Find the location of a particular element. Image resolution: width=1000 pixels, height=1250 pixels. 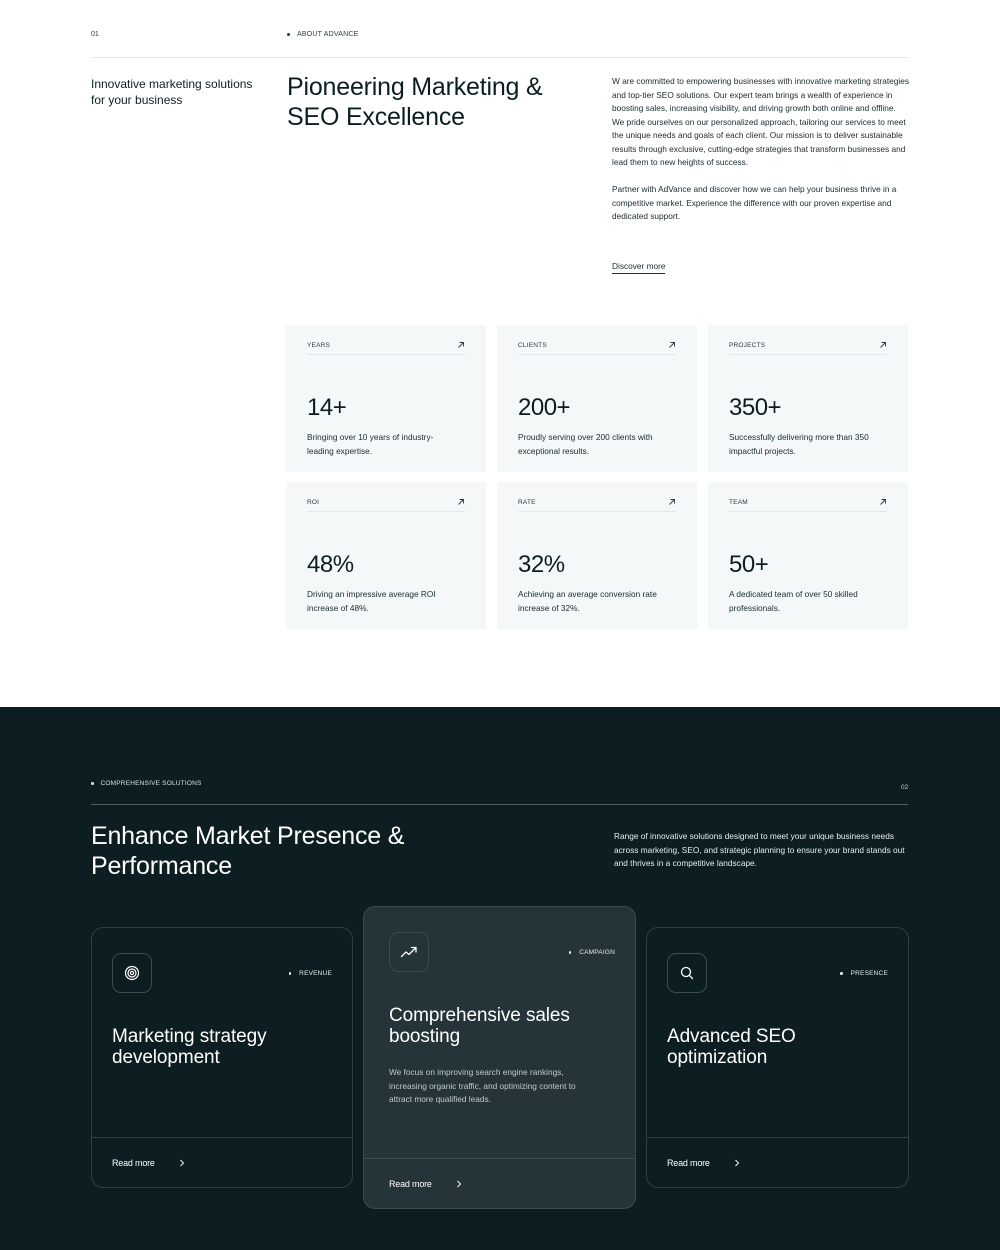

target-icon is located at coordinates (132, 973).